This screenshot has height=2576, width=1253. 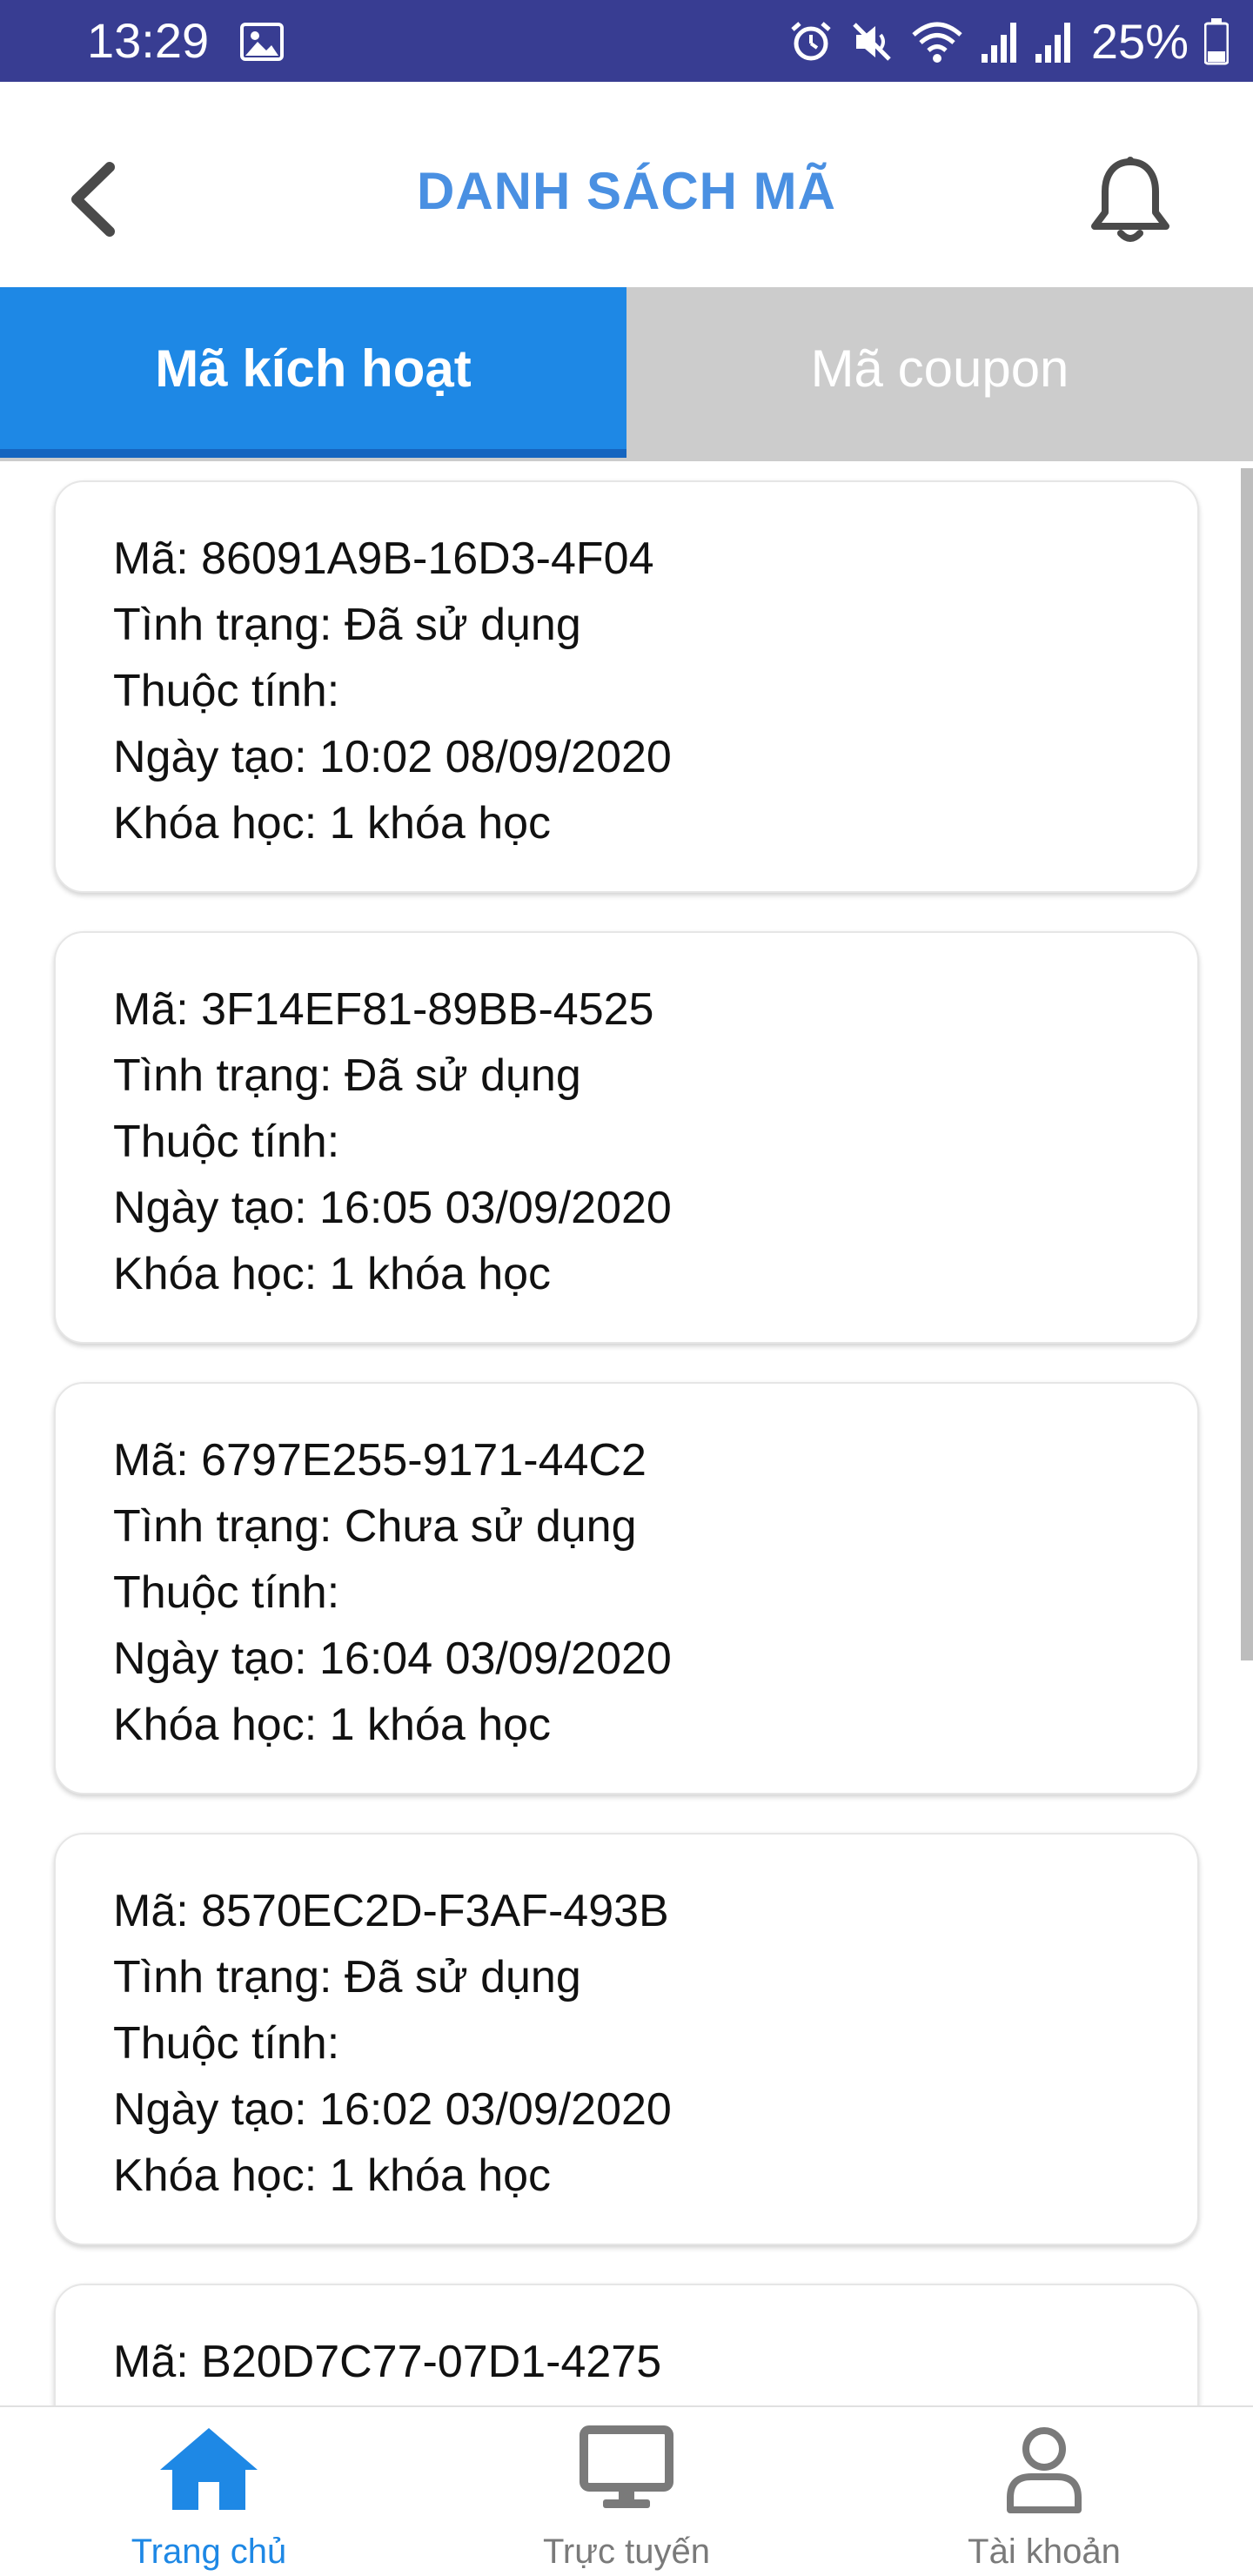 I want to click on nav-item-online: Trực tuyến, so click(x=626, y=2492).